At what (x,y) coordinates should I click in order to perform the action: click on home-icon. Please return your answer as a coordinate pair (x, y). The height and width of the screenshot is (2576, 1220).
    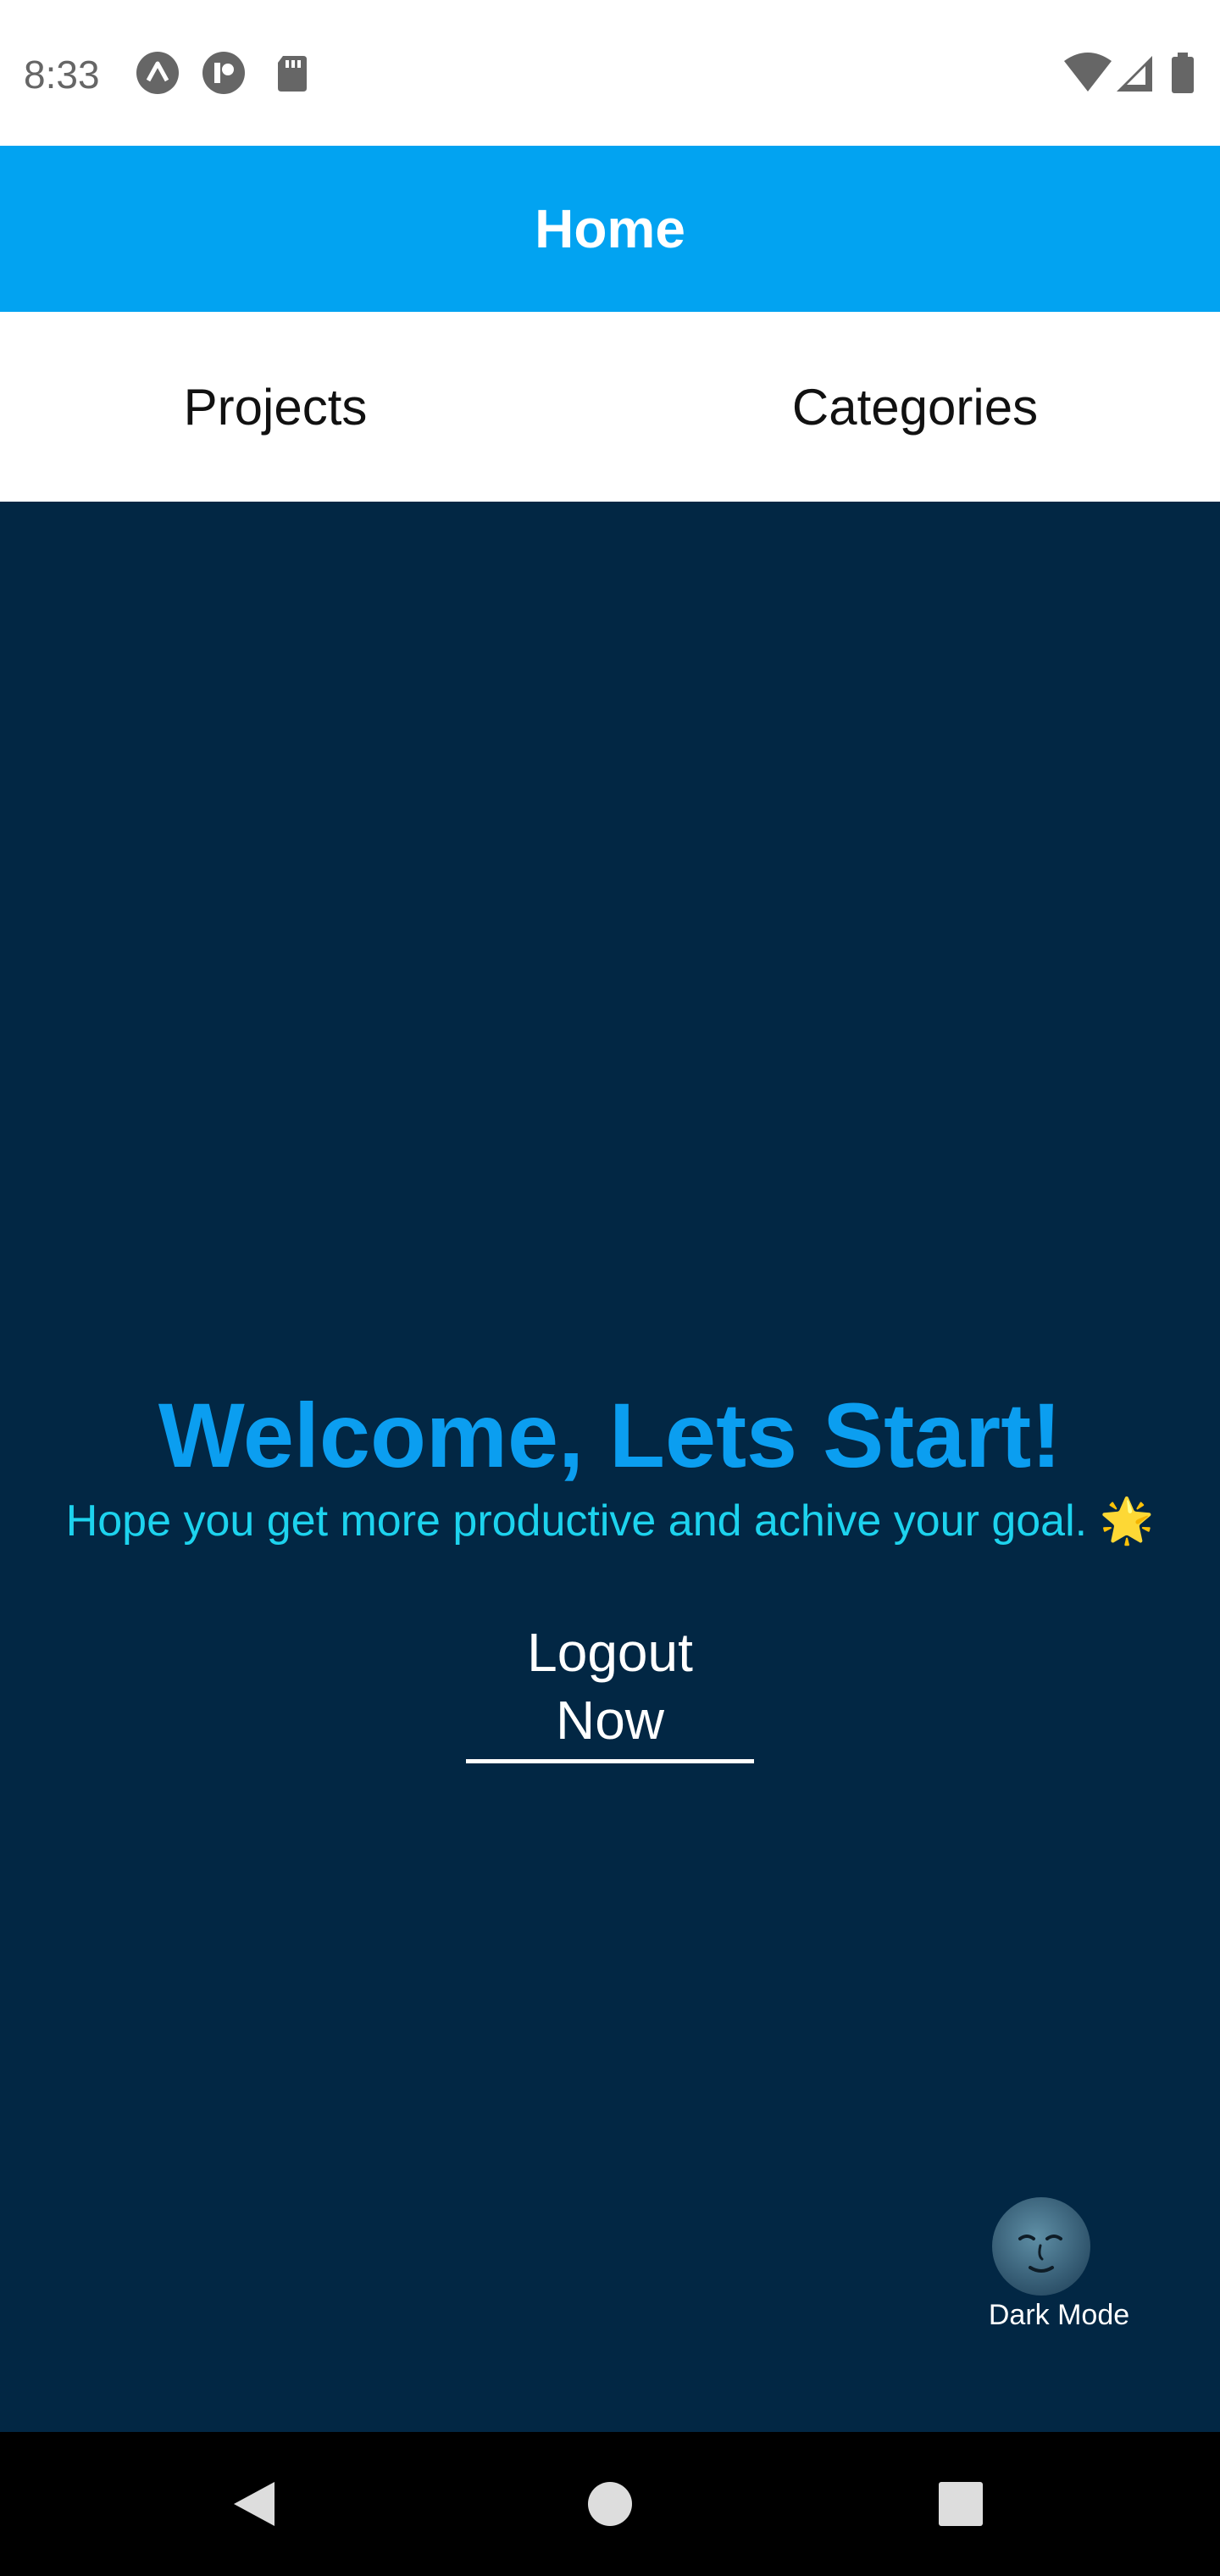
    Looking at the image, I should click on (610, 2504).